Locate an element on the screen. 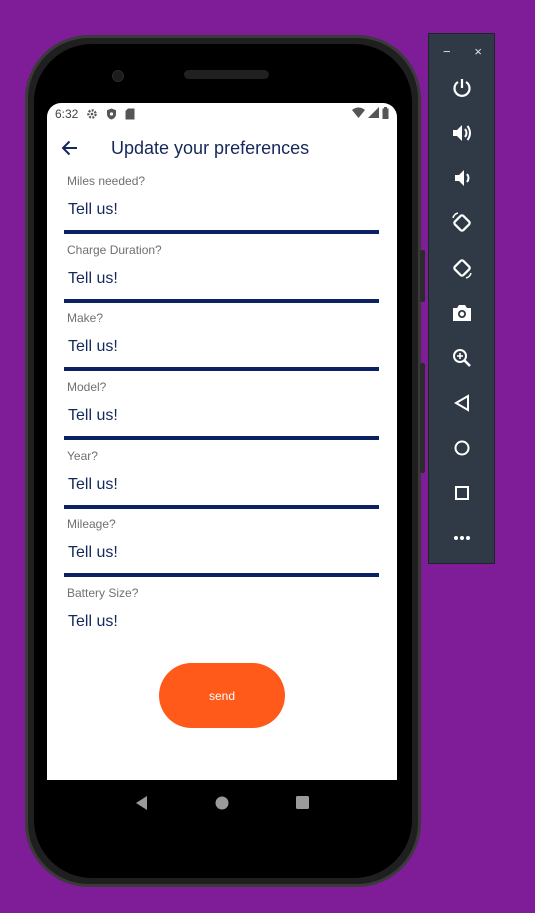 The width and height of the screenshot is (535, 913). home-icon is located at coordinates (462, 450).